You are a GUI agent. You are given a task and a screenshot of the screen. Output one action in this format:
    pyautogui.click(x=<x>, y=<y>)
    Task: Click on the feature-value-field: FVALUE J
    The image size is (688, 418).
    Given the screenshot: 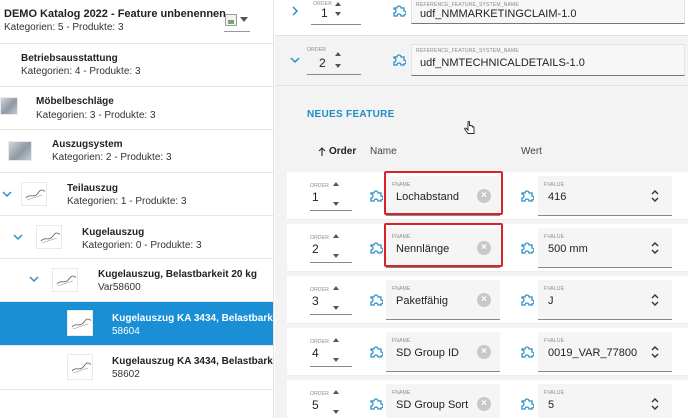 What is the action you would take?
    pyautogui.click(x=605, y=300)
    